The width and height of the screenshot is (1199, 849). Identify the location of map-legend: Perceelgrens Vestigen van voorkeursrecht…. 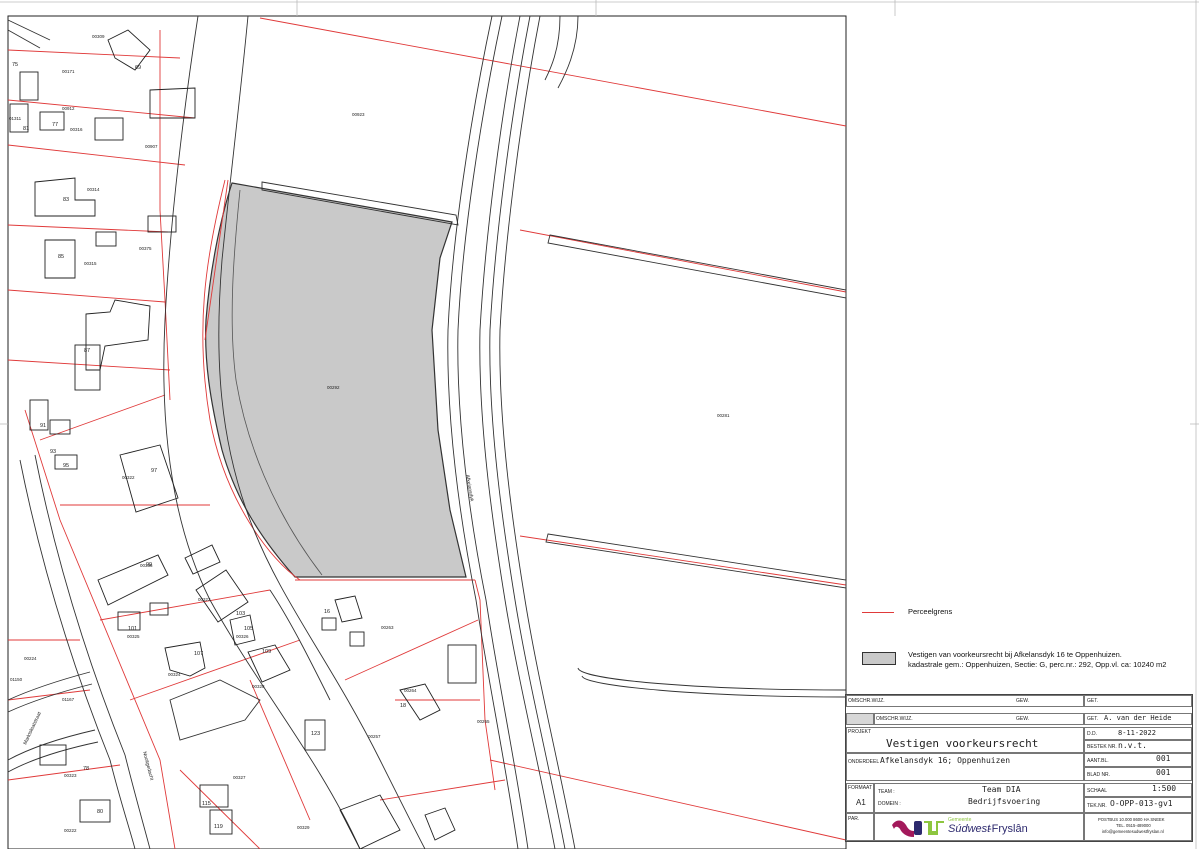
(1023, 637).